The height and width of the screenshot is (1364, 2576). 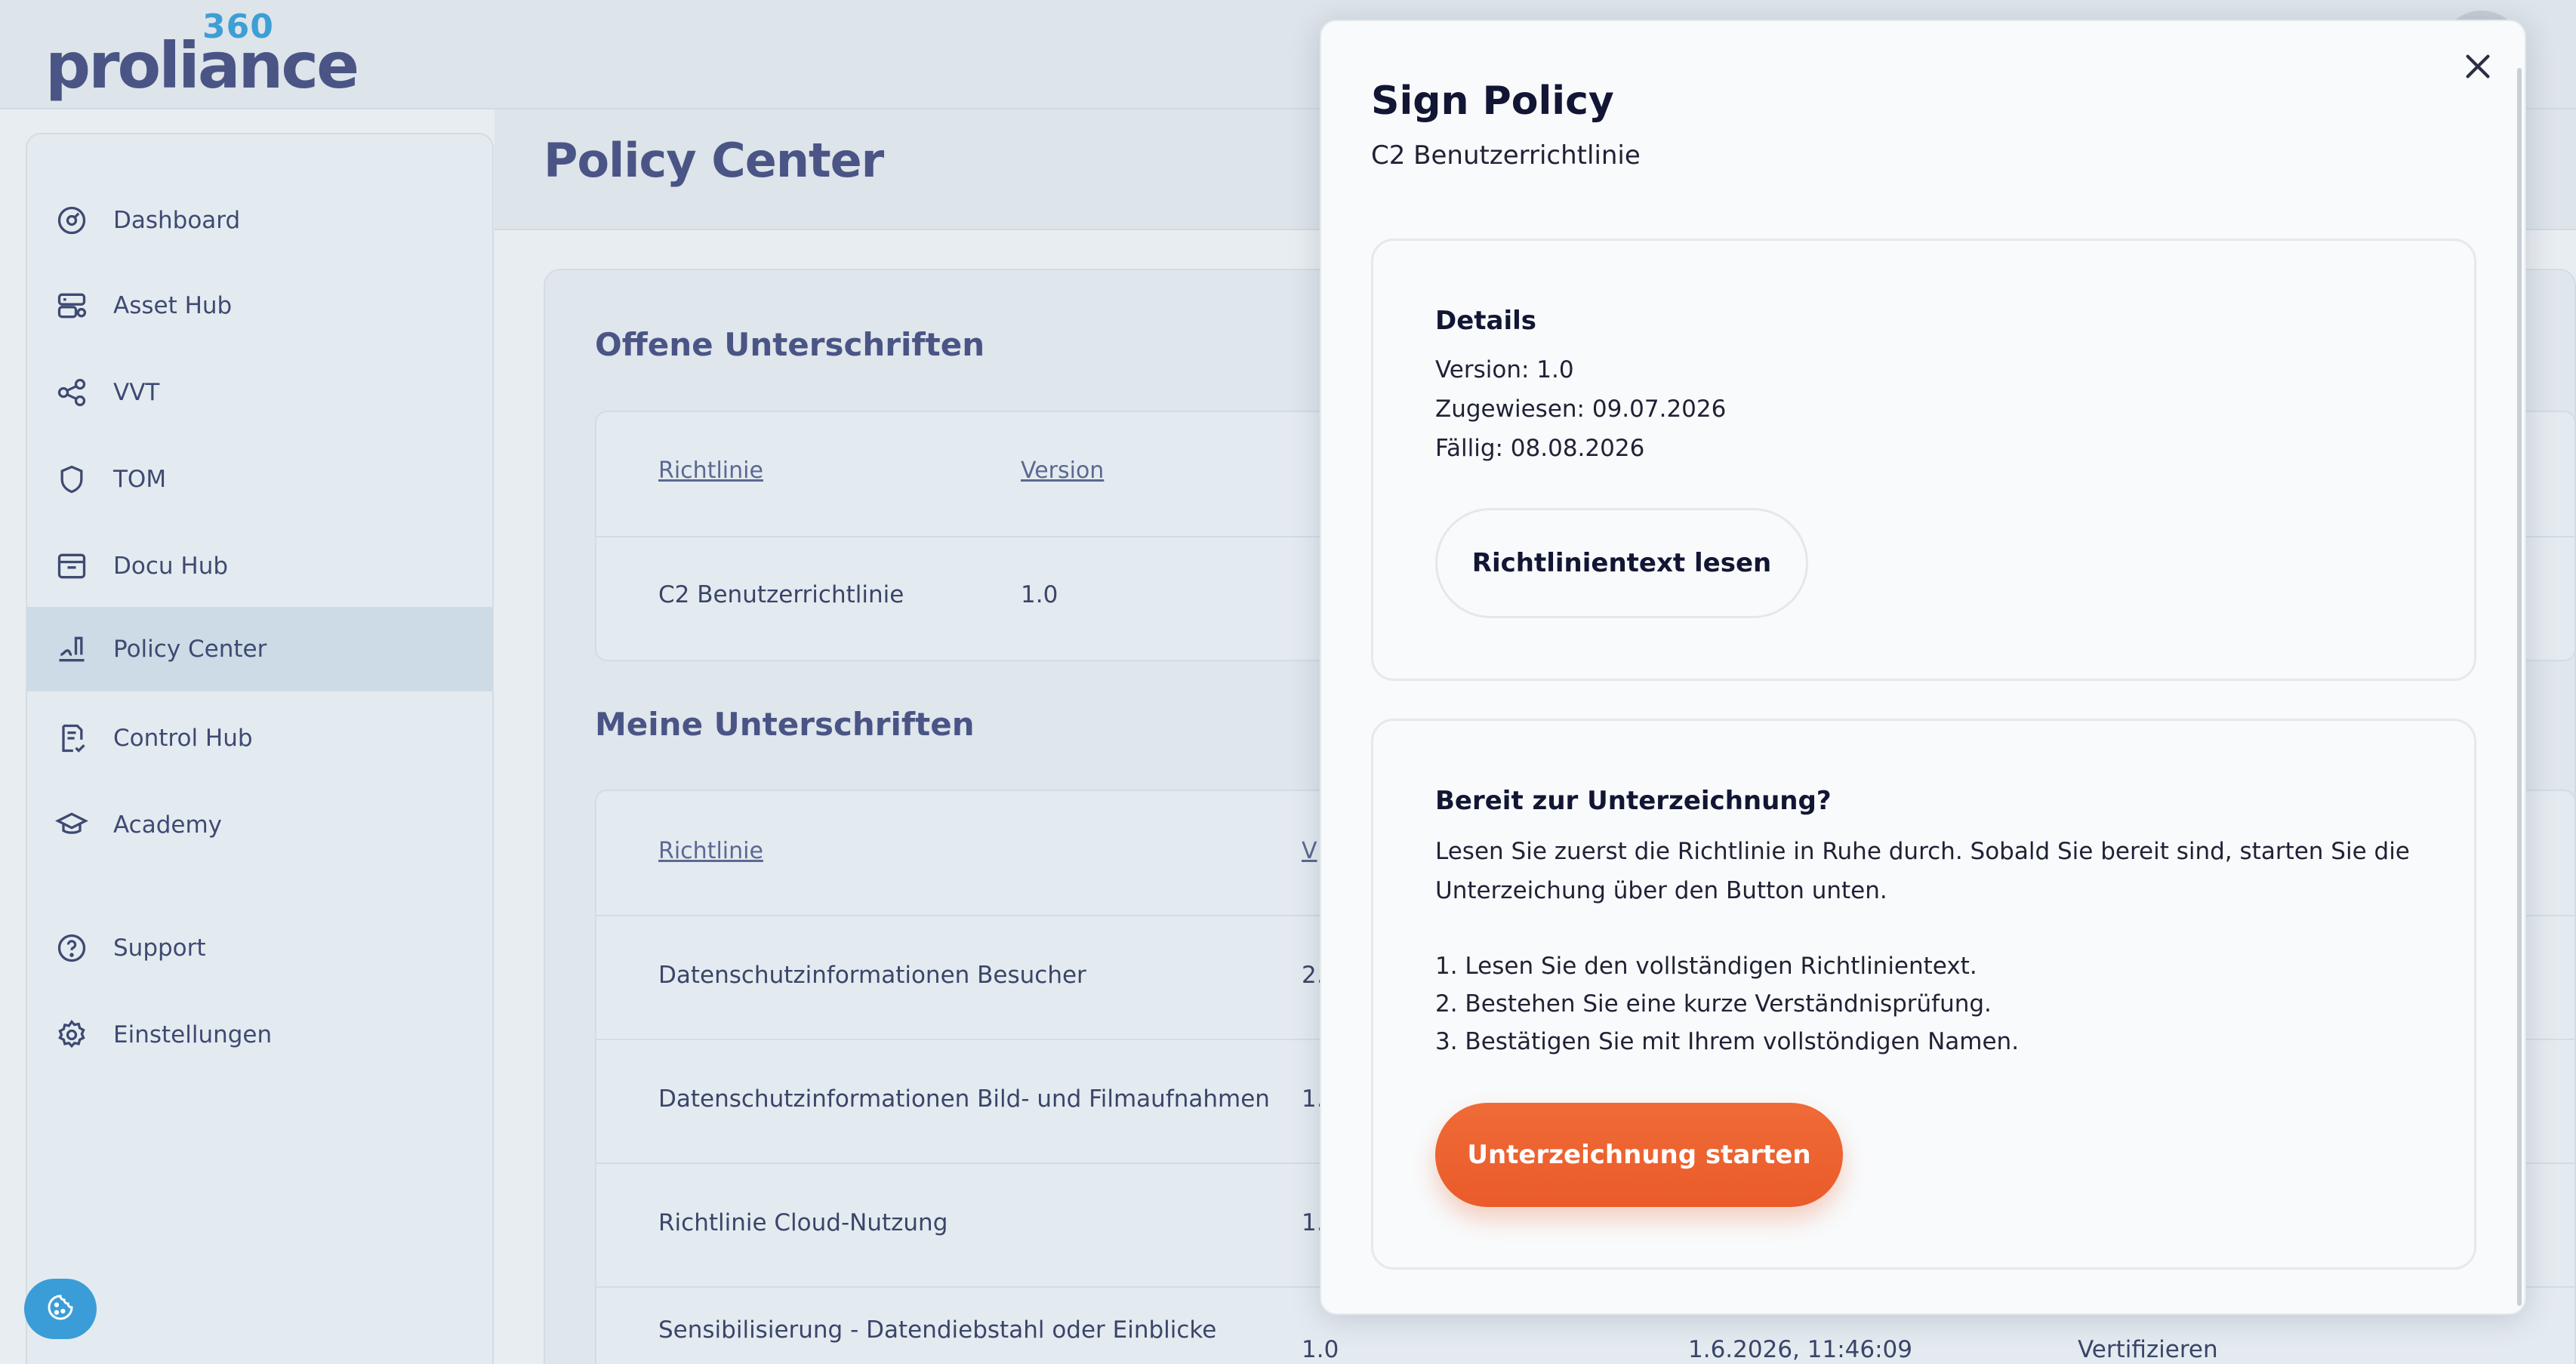 I want to click on policy-name: Datenschutzinformationen Besucher, so click(x=872, y=976).